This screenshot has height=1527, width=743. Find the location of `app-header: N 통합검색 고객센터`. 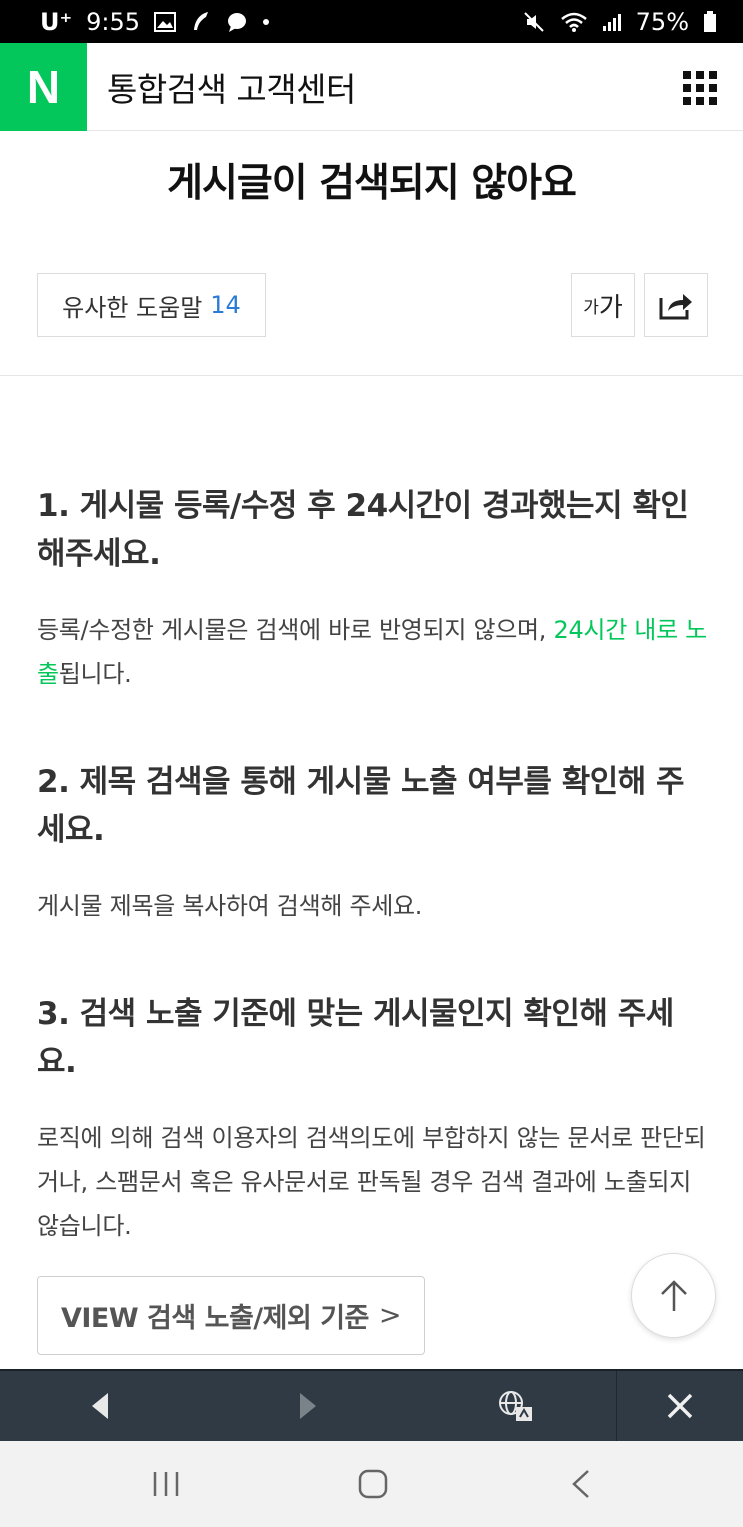

app-header: N 통합검색 고객센터 is located at coordinates (371, 86).